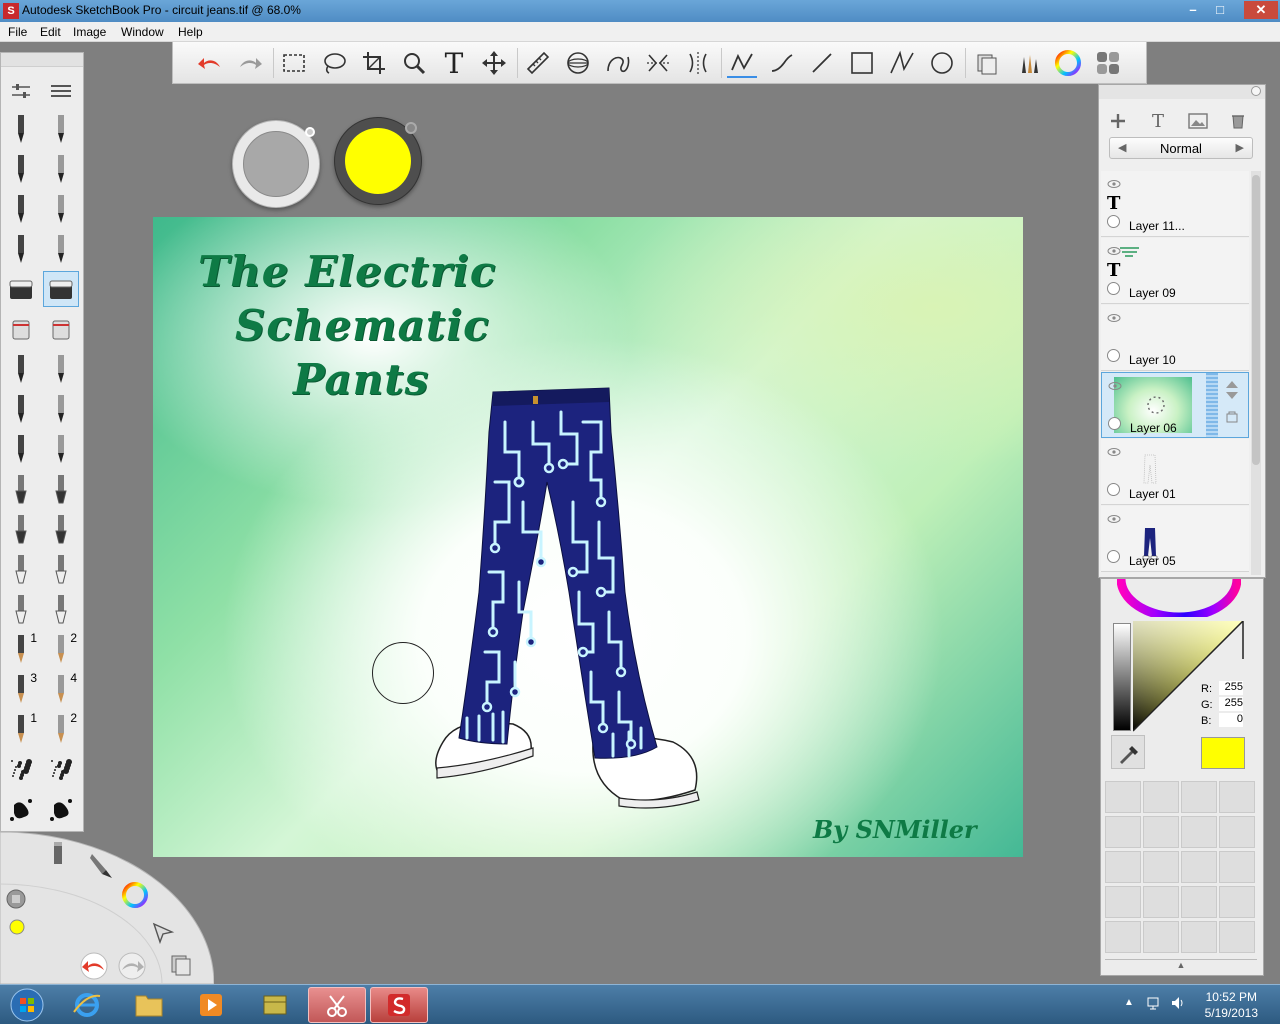 The width and height of the screenshot is (1280, 1024). Describe the element at coordinates (21, 169) in the screenshot. I see `marker-brush-icon` at that location.